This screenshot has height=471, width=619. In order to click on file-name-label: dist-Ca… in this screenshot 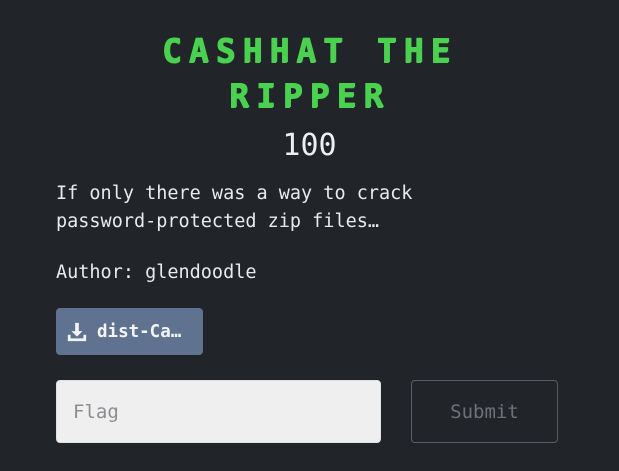, I will do `click(139, 331)`.